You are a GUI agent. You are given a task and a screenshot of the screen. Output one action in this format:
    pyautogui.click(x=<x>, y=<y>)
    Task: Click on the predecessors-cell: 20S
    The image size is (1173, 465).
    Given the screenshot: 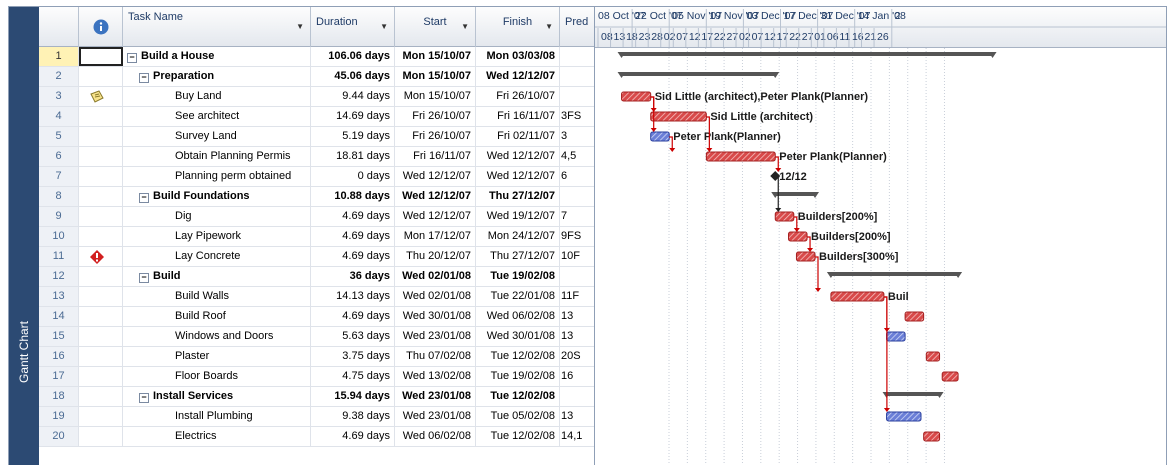 What is the action you would take?
    pyautogui.click(x=577, y=356)
    